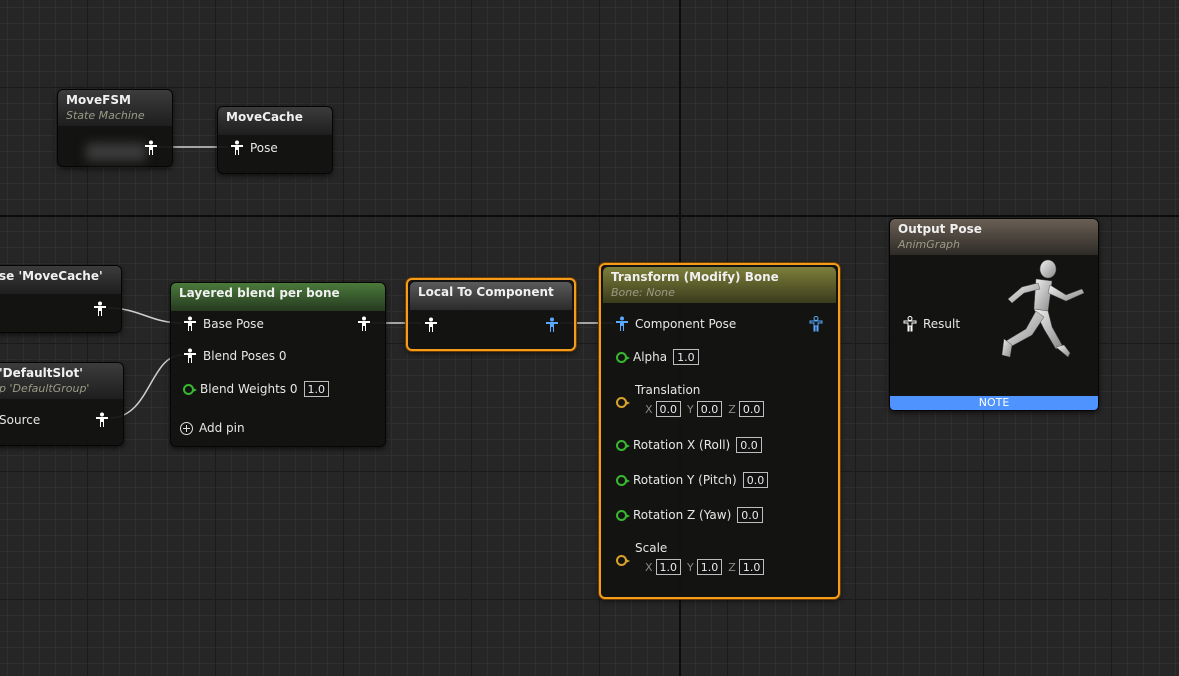 The width and height of the screenshot is (1179, 676). Describe the element at coordinates (316, 389) in the screenshot. I see `blend-weights-input: 1.0` at that location.